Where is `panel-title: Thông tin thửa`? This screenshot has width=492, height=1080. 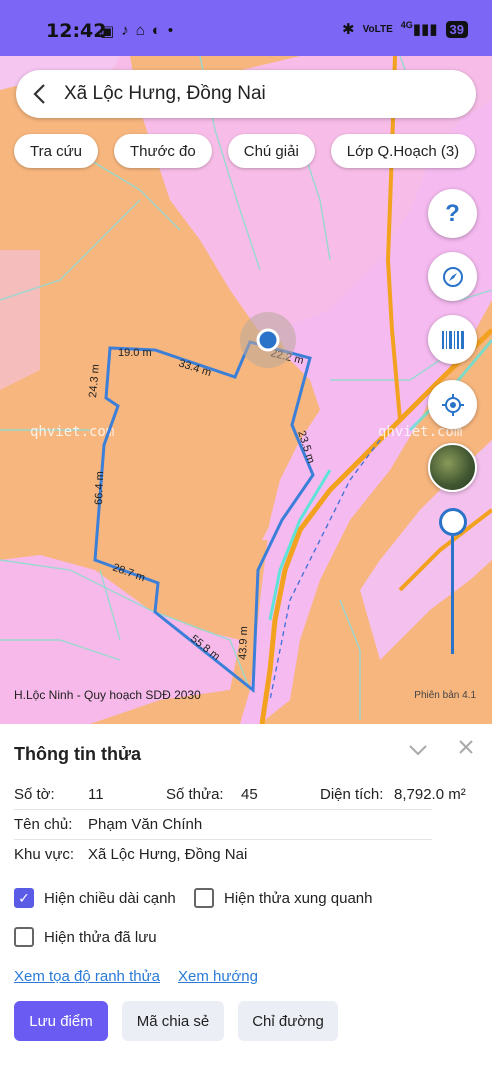
panel-title: Thông tin thửa is located at coordinates (78, 754).